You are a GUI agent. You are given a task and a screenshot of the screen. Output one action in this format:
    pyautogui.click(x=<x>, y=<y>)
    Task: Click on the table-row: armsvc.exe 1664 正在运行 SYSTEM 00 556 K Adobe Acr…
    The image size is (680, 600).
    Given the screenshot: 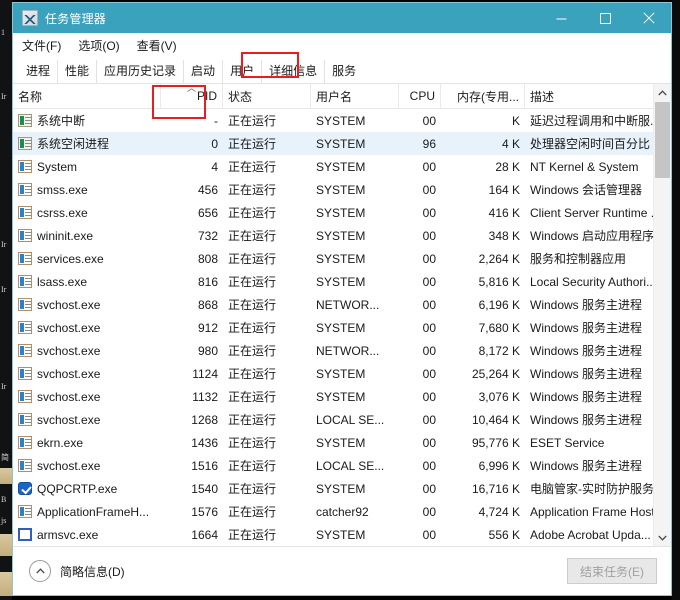 What is the action you would take?
    pyautogui.click(x=342, y=534)
    